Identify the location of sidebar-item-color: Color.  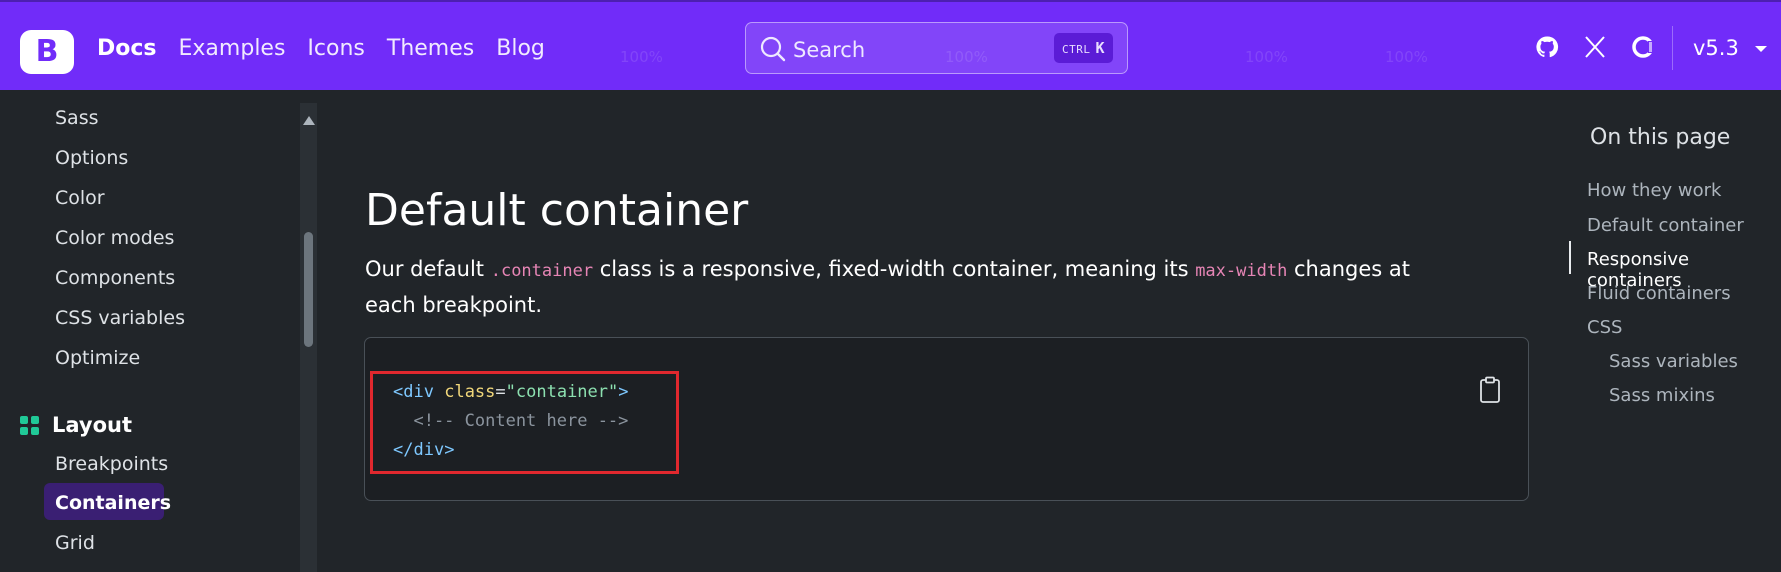
(80, 198).